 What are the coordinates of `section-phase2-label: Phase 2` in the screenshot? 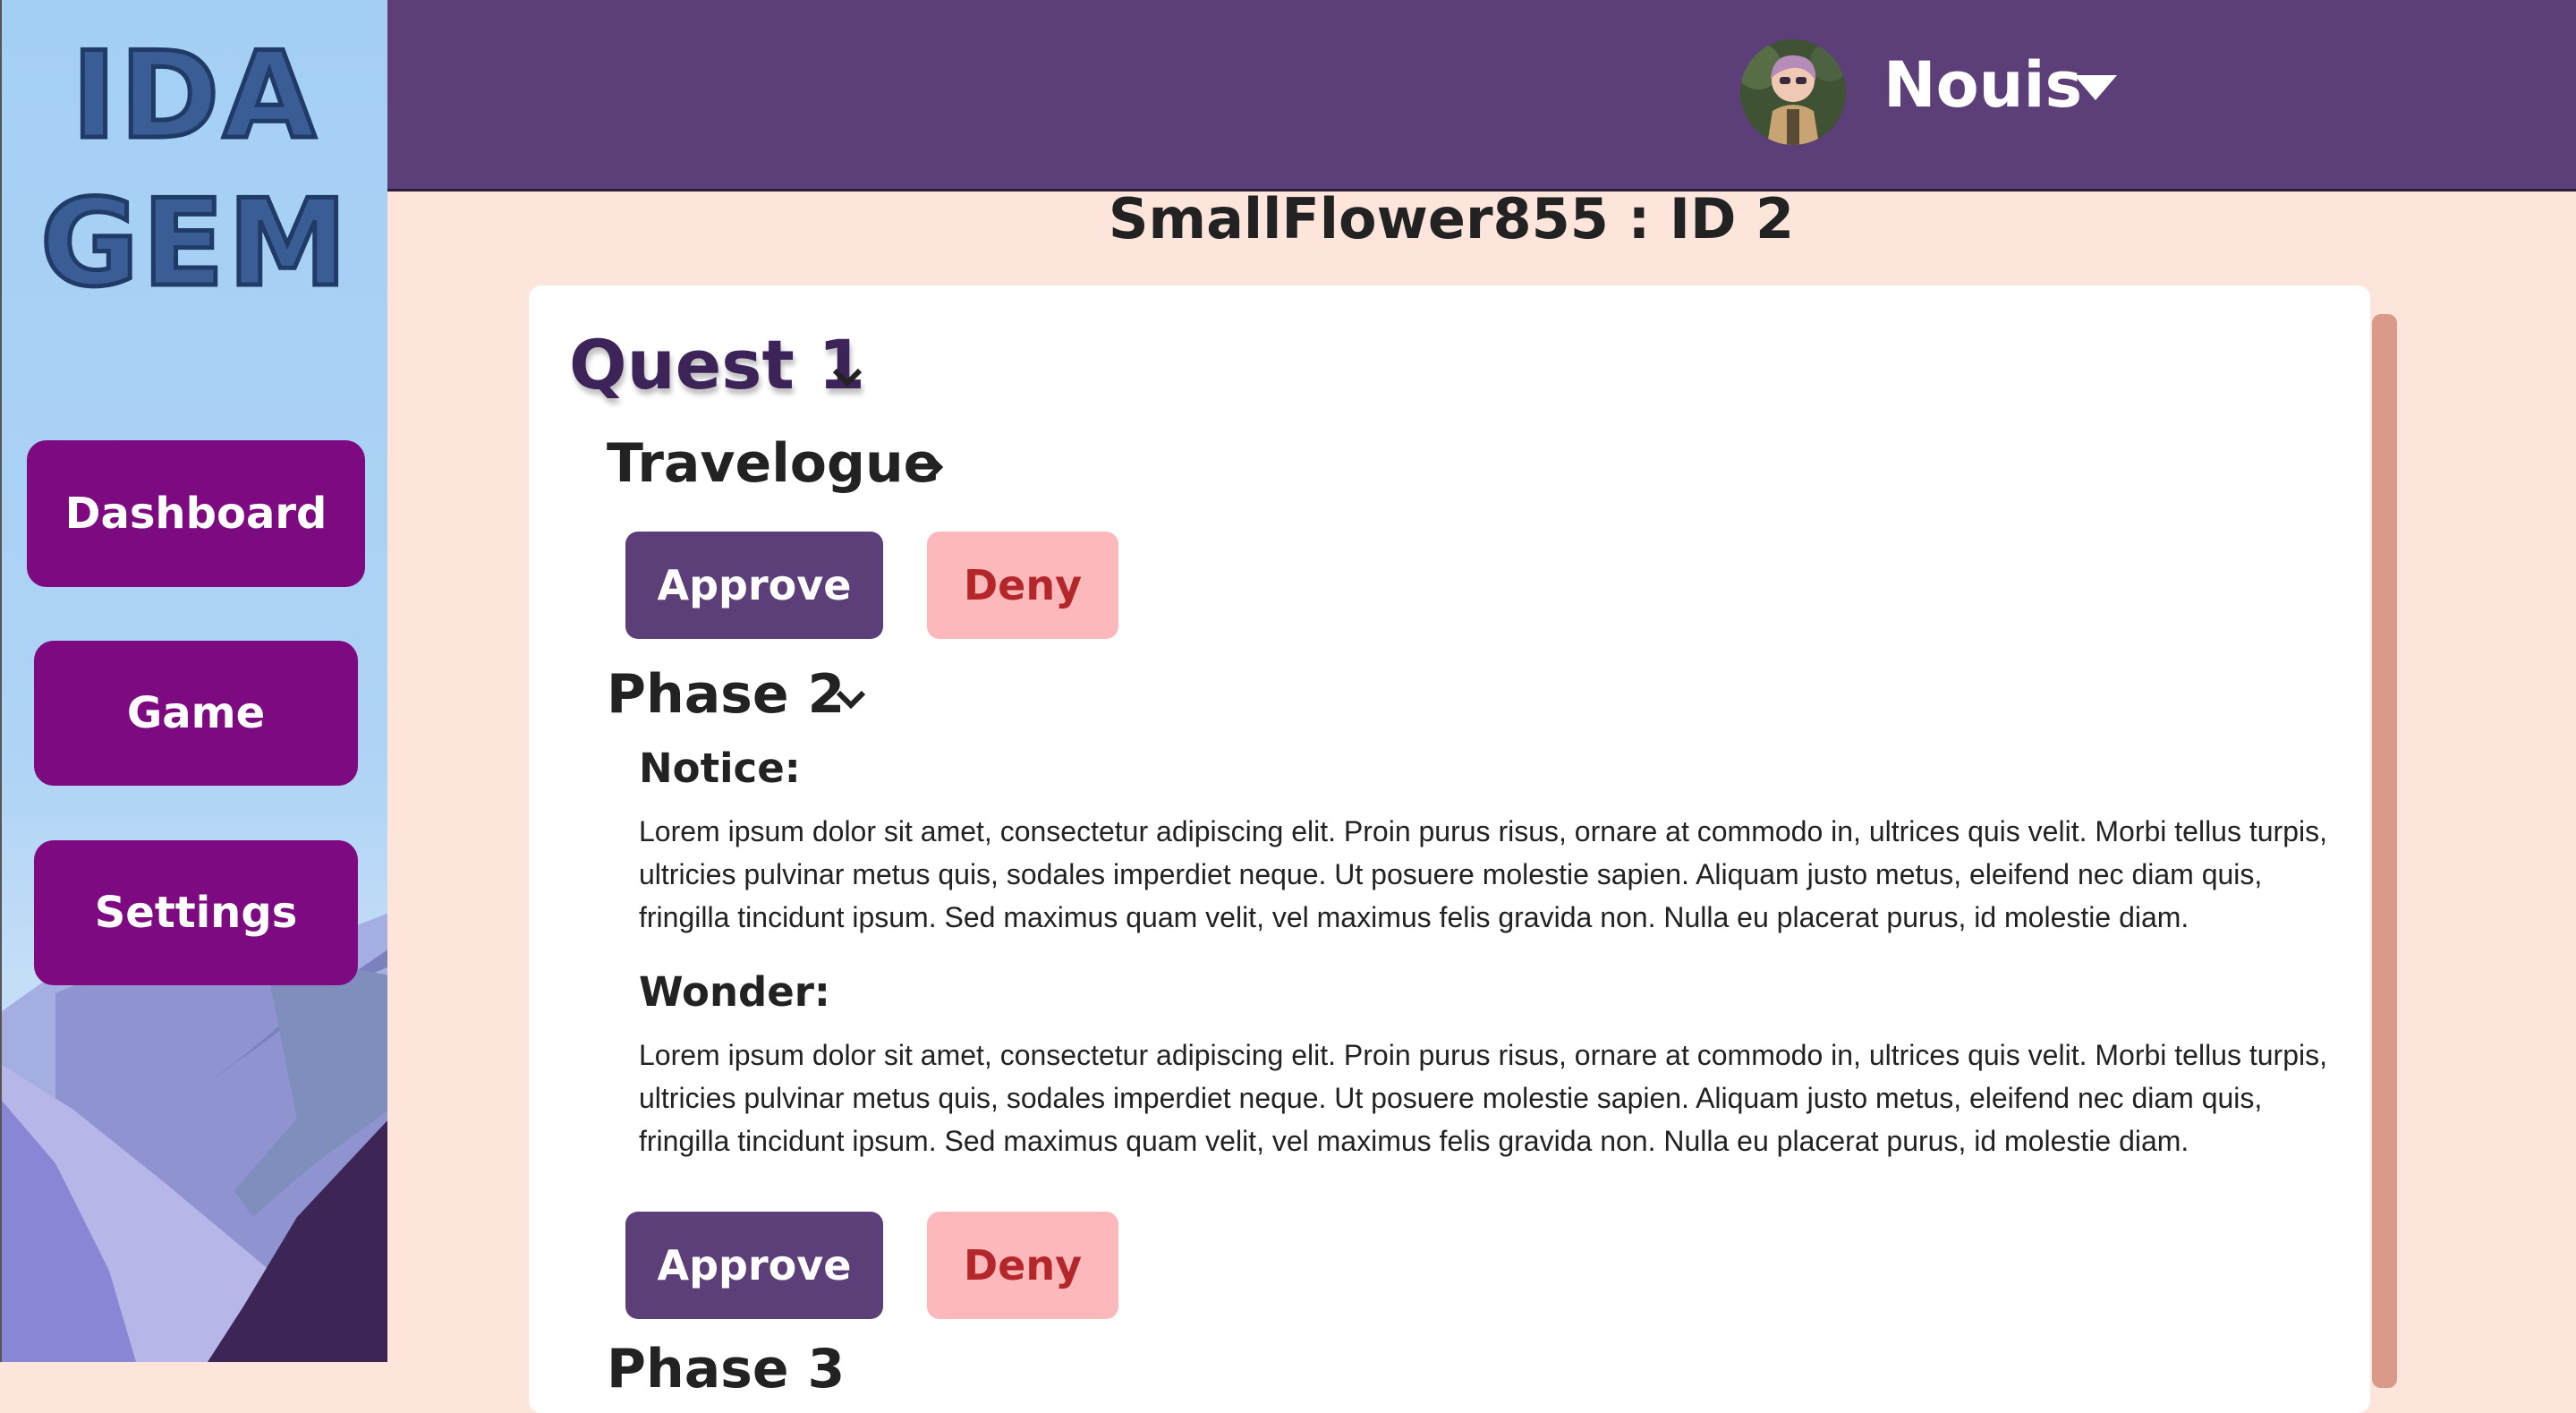 It's located at (726, 695).